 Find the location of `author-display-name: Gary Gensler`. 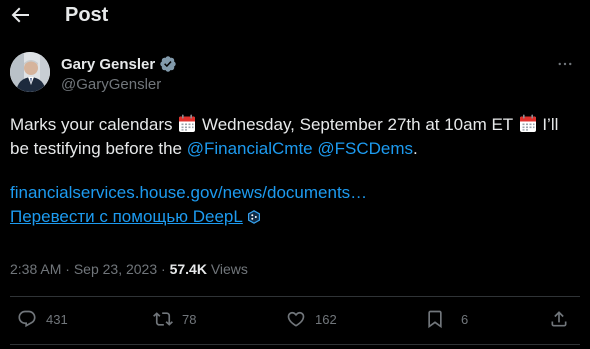

author-display-name: Gary Gensler is located at coordinates (108, 64).